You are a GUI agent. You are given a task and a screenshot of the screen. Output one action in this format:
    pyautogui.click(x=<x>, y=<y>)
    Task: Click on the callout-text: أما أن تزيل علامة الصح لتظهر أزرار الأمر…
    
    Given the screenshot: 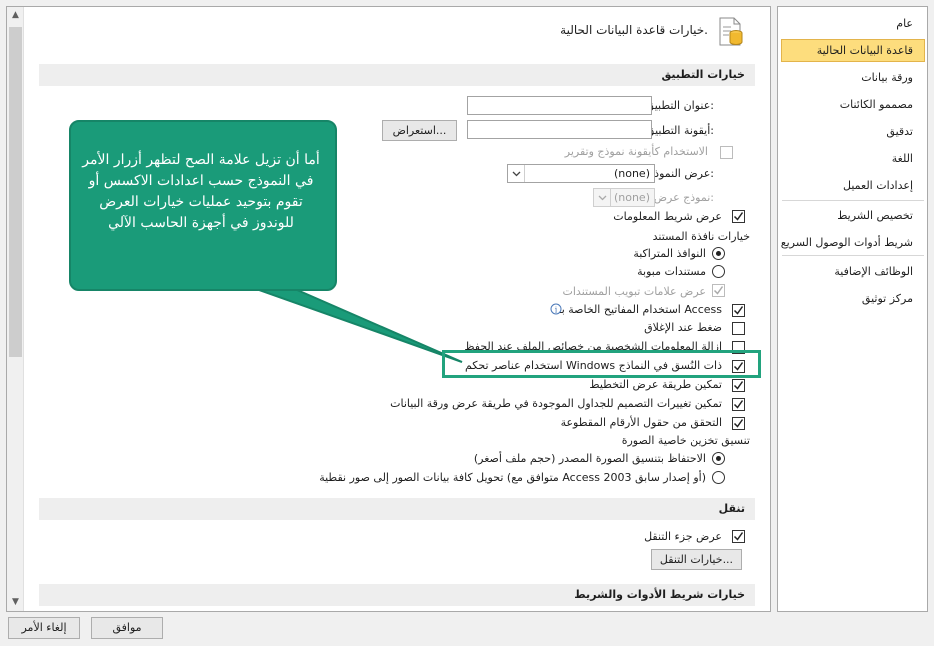 What is the action you would take?
    pyautogui.click(x=201, y=191)
    